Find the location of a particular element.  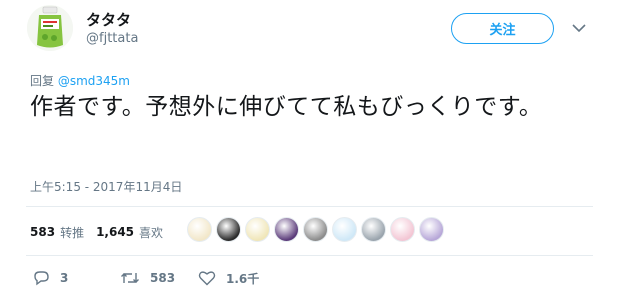

like-count: 1.6千 is located at coordinates (243, 278).